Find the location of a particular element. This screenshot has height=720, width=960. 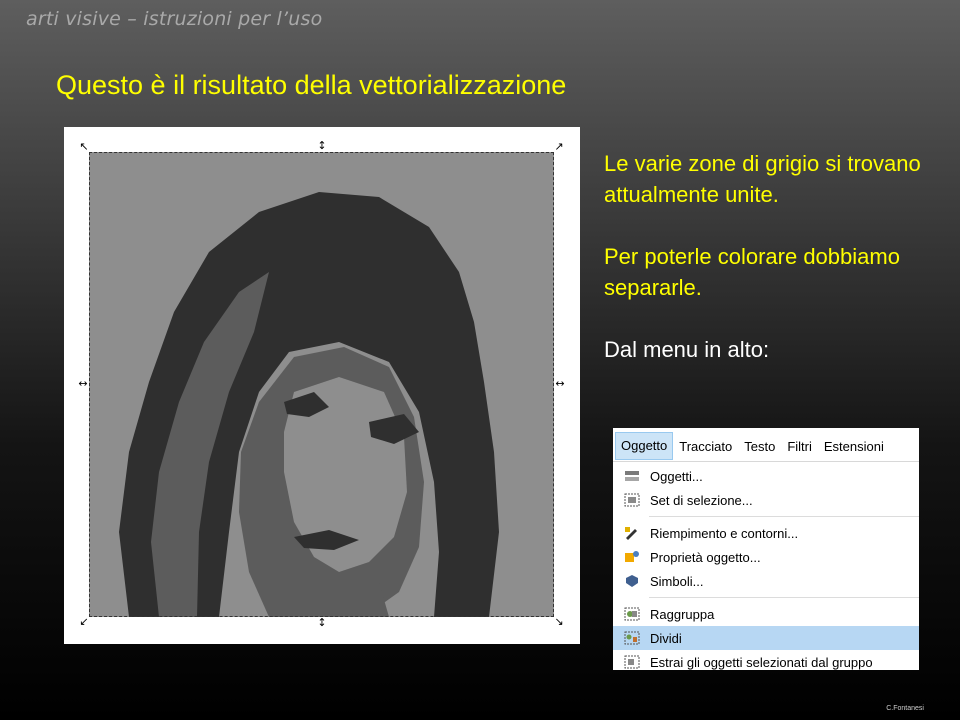

footer-credit: C.Fontanesi is located at coordinates (905, 708).